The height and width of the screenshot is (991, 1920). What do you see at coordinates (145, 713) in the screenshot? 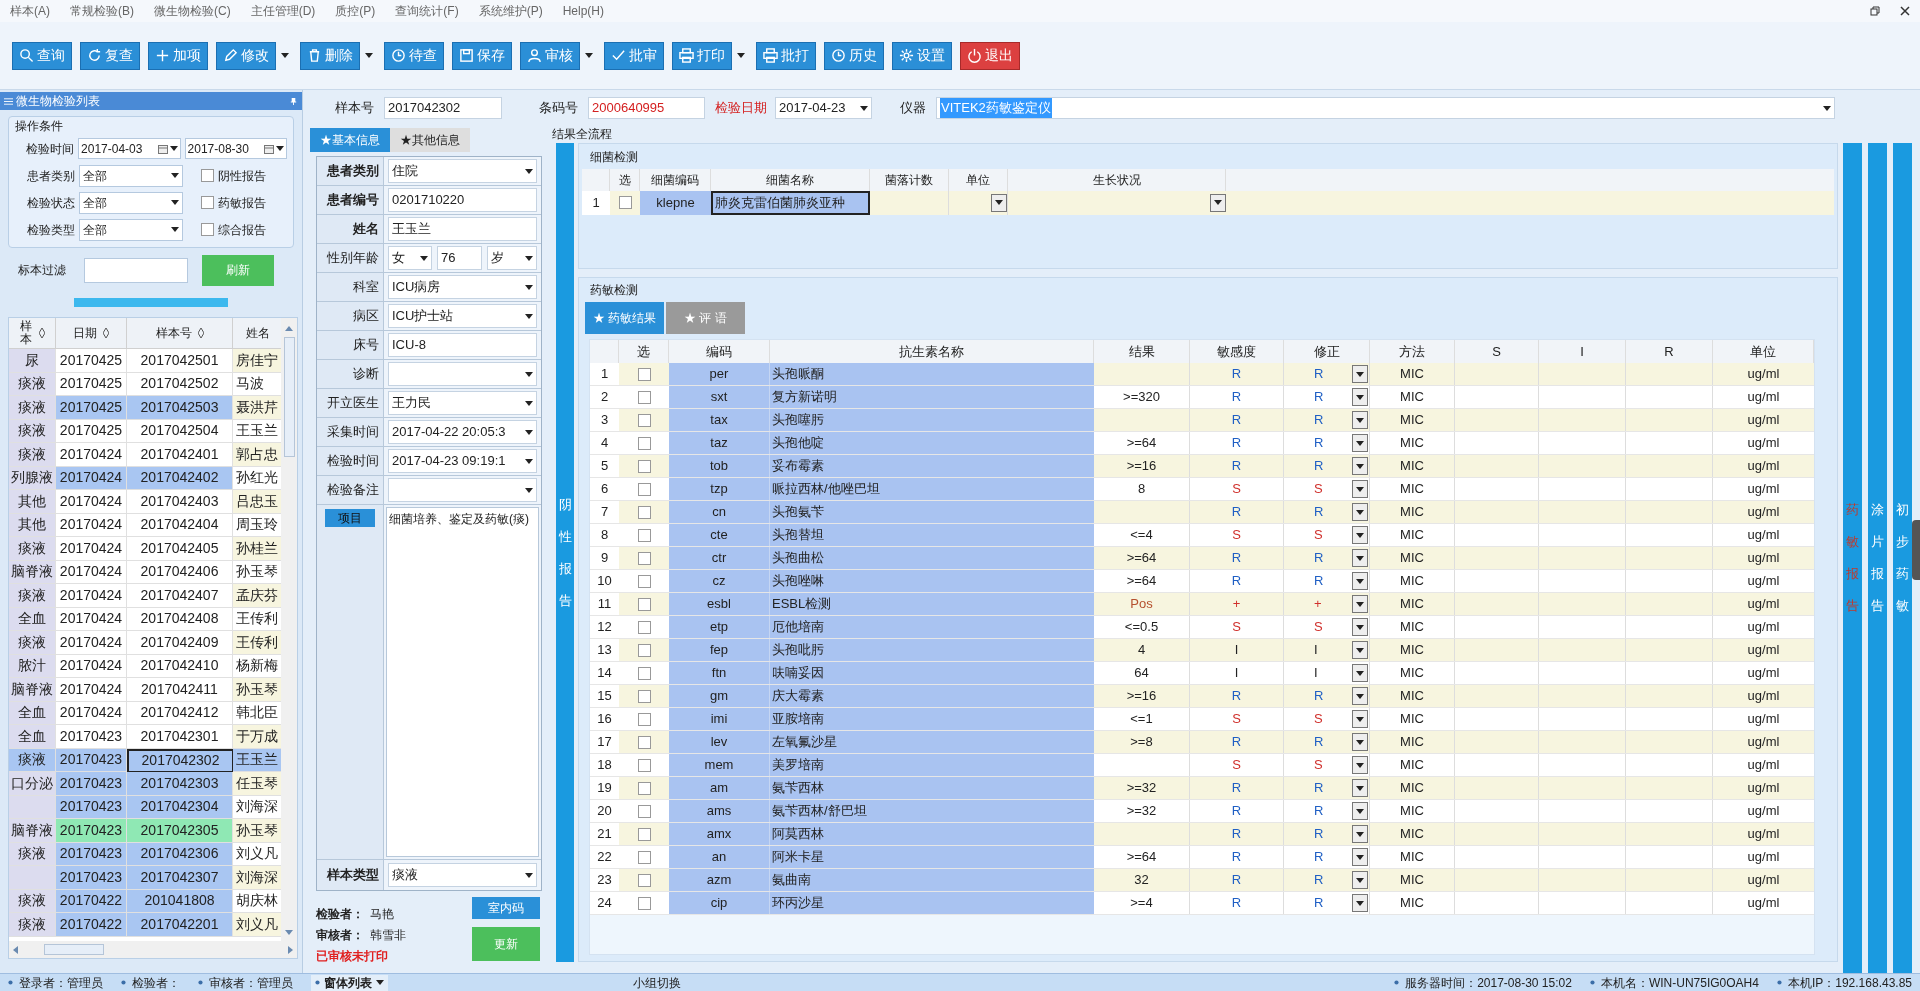
I see `list-row: 全血 20170424 2017042412 韩北臣` at bounding box center [145, 713].